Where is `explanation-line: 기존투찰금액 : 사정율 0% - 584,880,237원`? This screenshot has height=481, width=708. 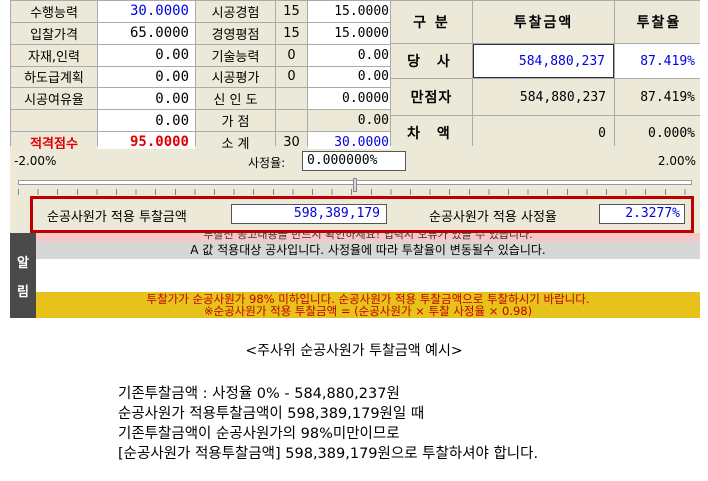
explanation-line: 기존투찰금액 : 사정율 0% - 584,880,237원 is located at coordinates (259, 394).